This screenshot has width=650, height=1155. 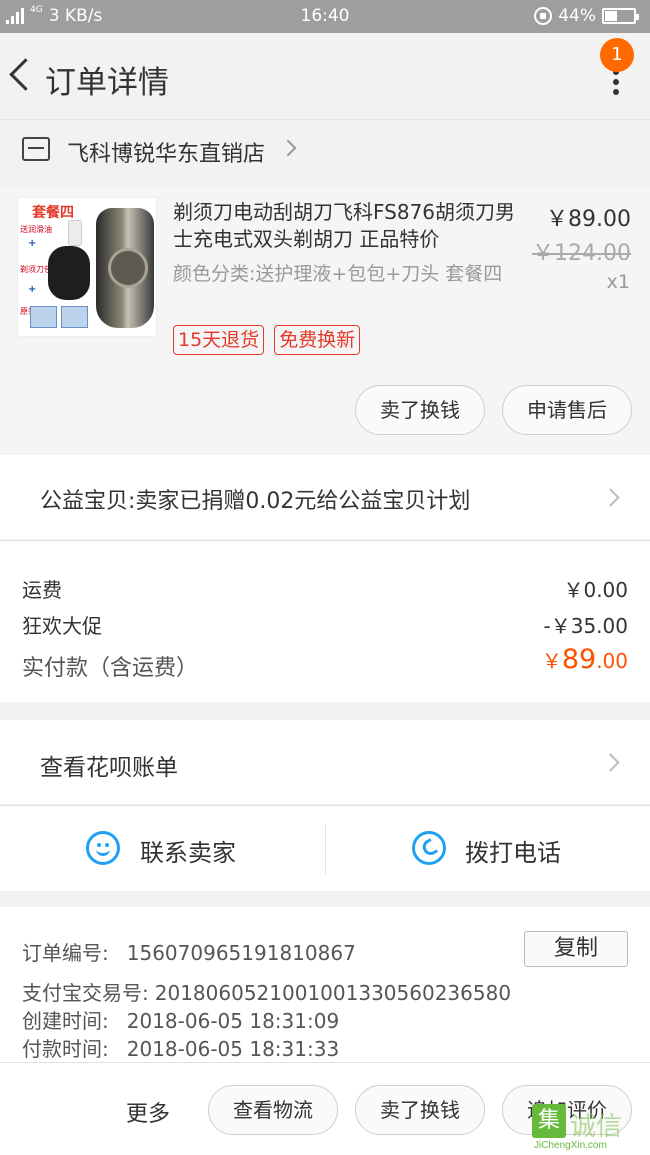 I want to click on total-label: 实付款（含运费）, so click(x=110, y=668).